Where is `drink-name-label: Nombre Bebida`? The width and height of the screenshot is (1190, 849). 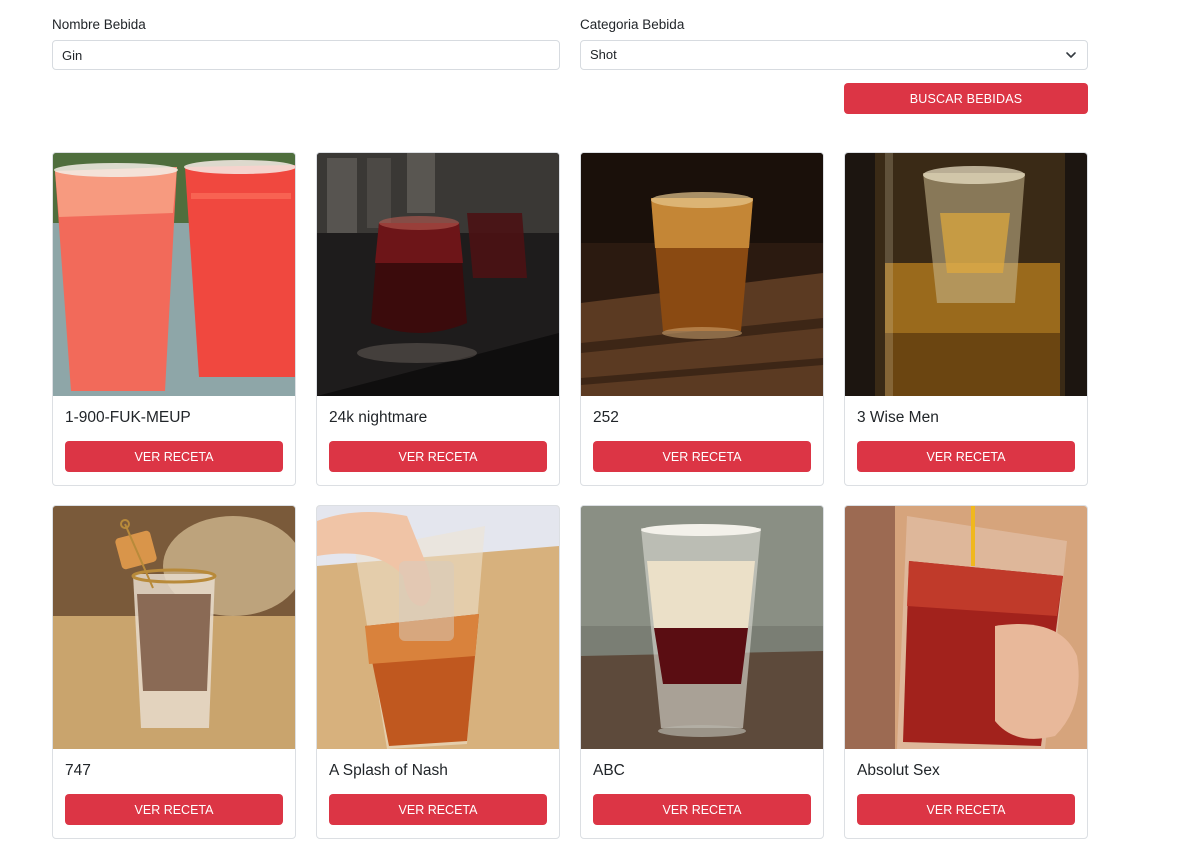 drink-name-label: Nombre Bebida is located at coordinates (99, 24).